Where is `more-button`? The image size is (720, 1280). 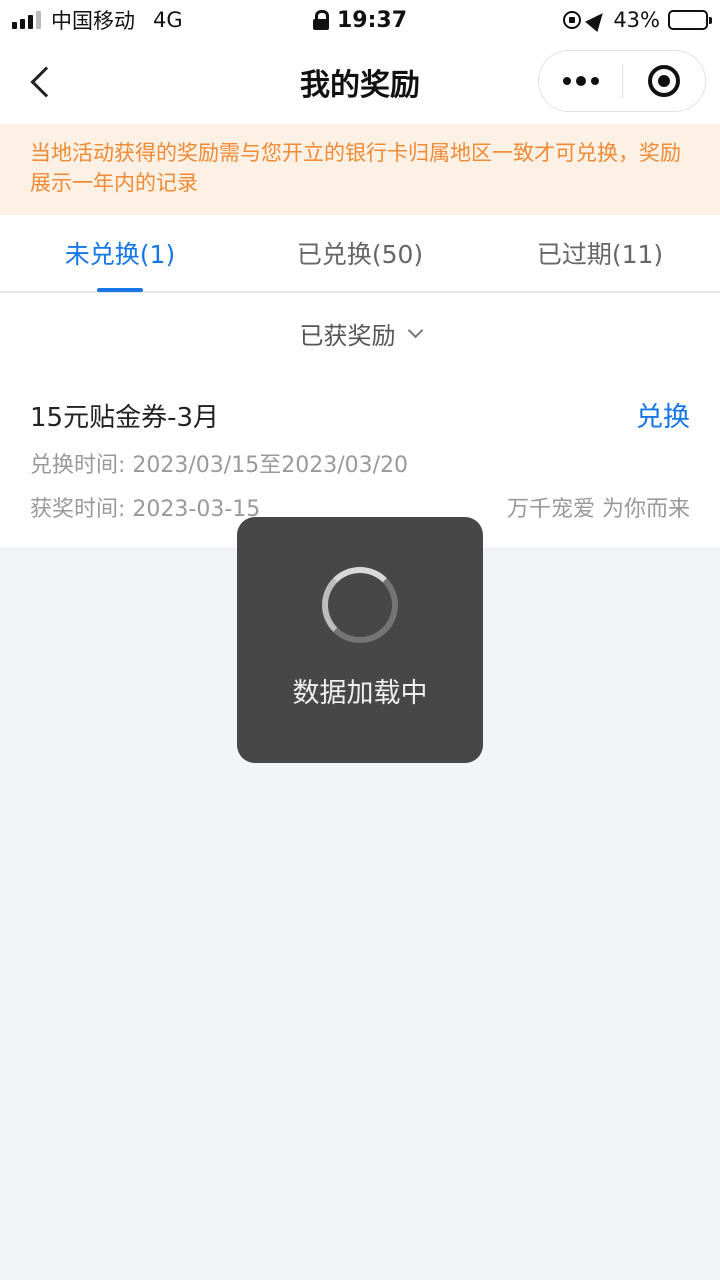 more-button is located at coordinates (580, 81).